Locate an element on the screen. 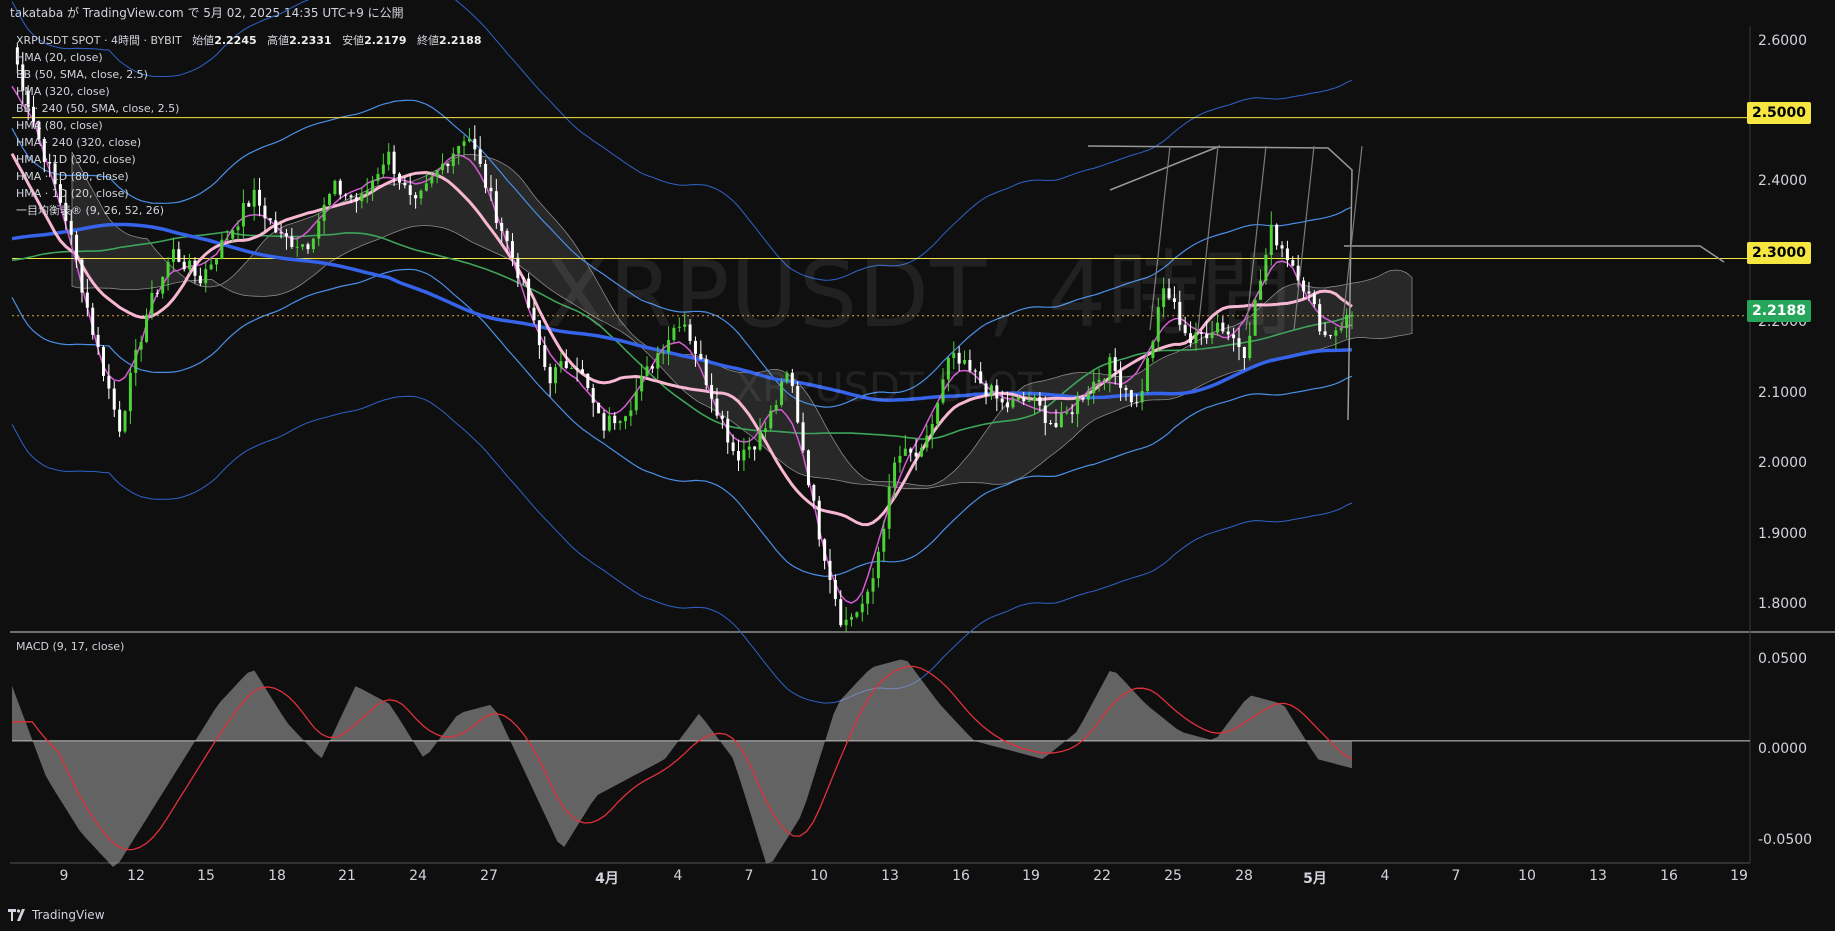 The height and width of the screenshot is (931, 1835). indicator-hma-320: HMA (320, close) is located at coordinates (249, 91).